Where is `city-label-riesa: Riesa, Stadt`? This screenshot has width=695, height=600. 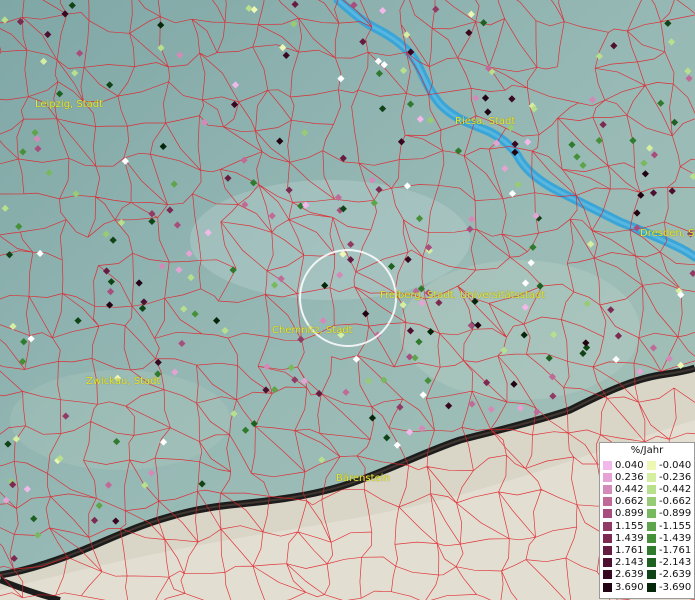 city-label-riesa: Riesa, Stadt is located at coordinates (485, 121).